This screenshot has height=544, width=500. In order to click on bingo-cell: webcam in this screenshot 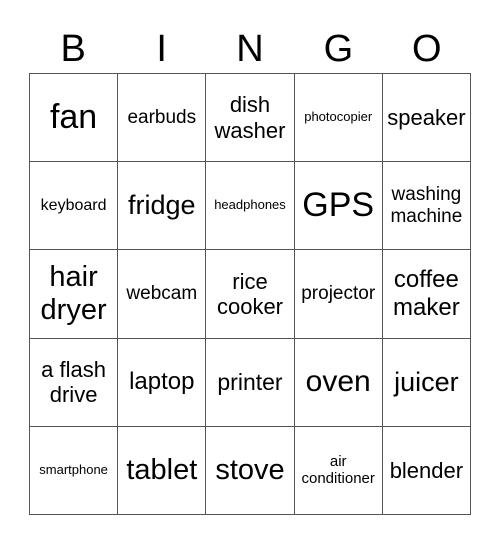, I will do `click(162, 294)`.